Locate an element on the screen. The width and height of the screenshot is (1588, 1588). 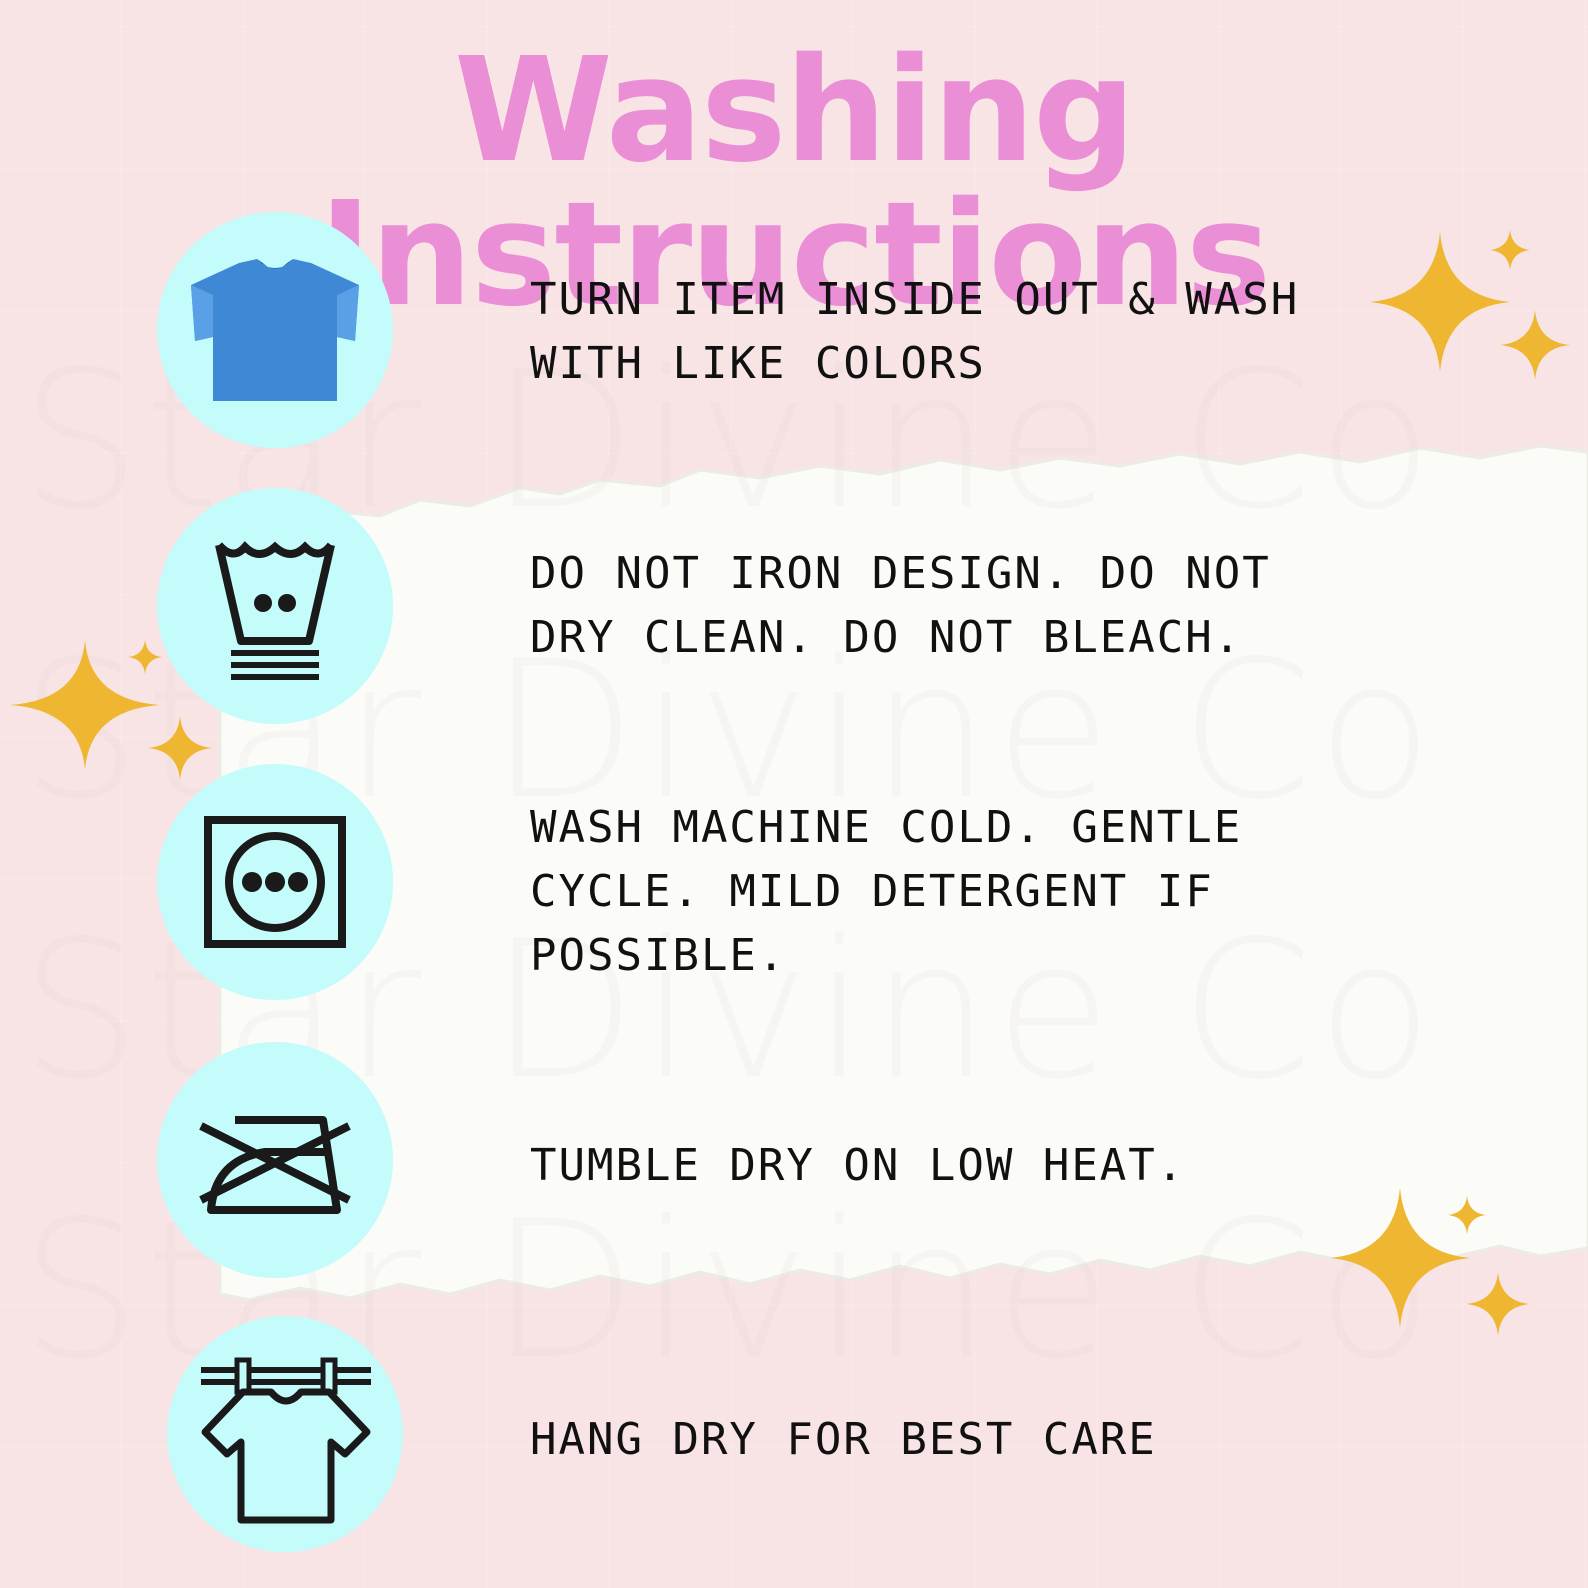
tumble-dry-low-icon is located at coordinates (275, 882).